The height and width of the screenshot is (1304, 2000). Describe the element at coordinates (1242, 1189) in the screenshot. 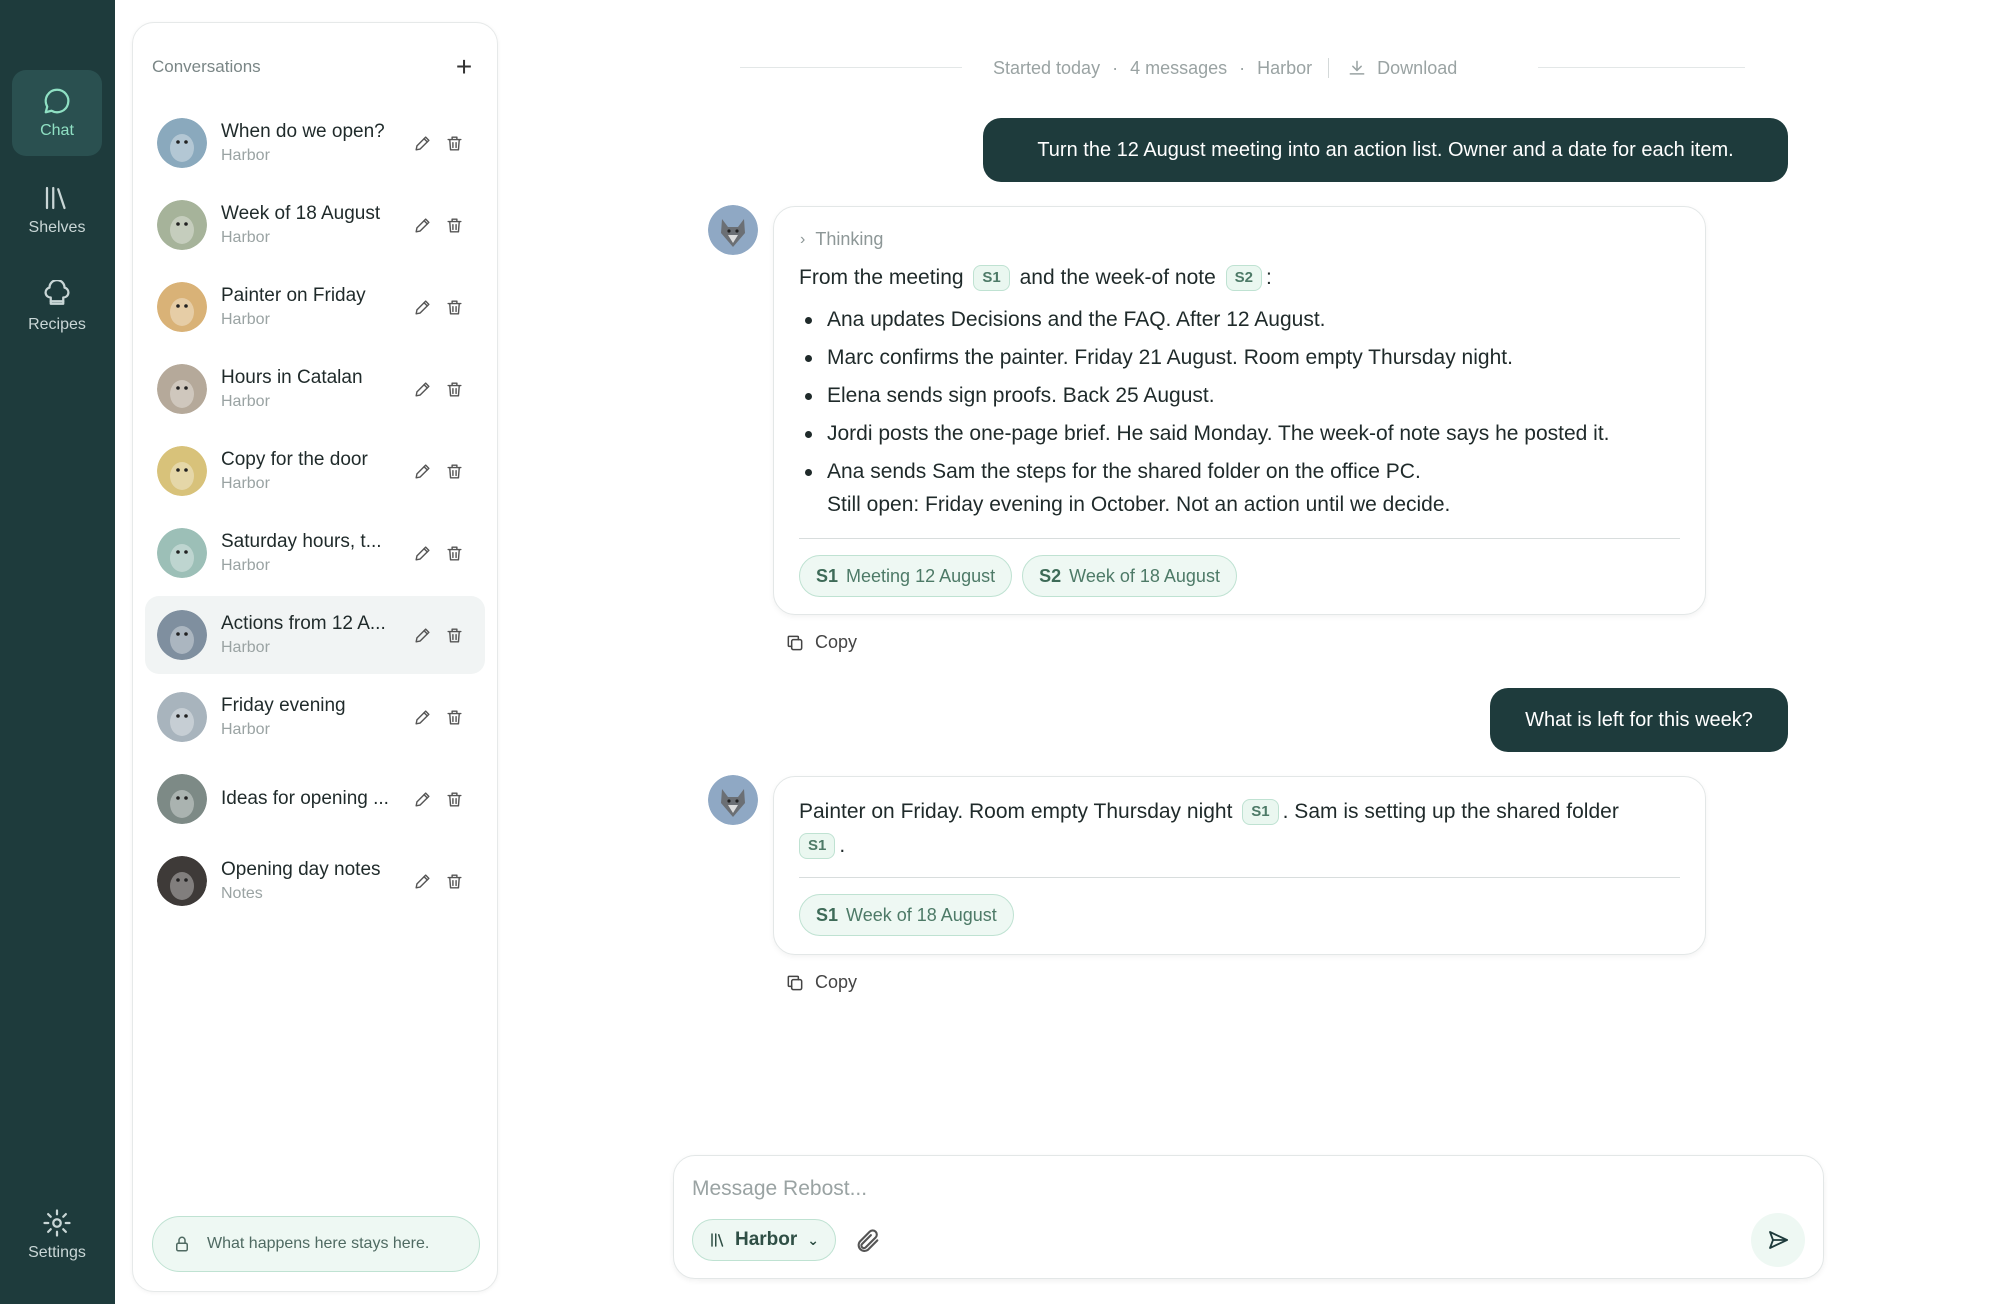

I see `message-input` at that location.